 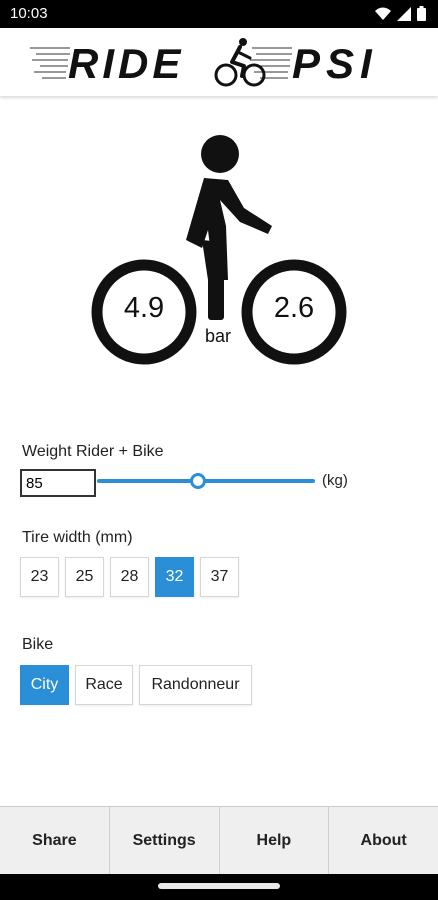 I want to click on app-header: RIDE PSI, so click(x=219, y=62).